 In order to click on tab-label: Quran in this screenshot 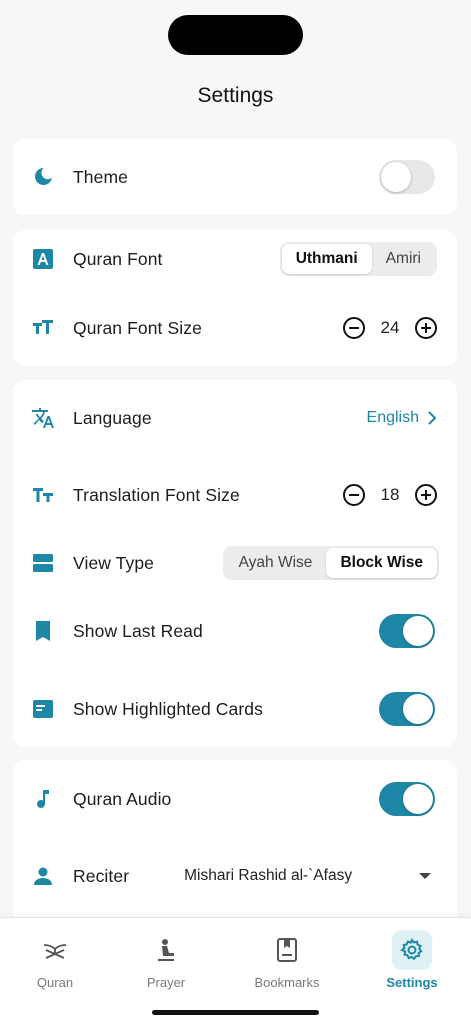, I will do `click(55, 982)`.